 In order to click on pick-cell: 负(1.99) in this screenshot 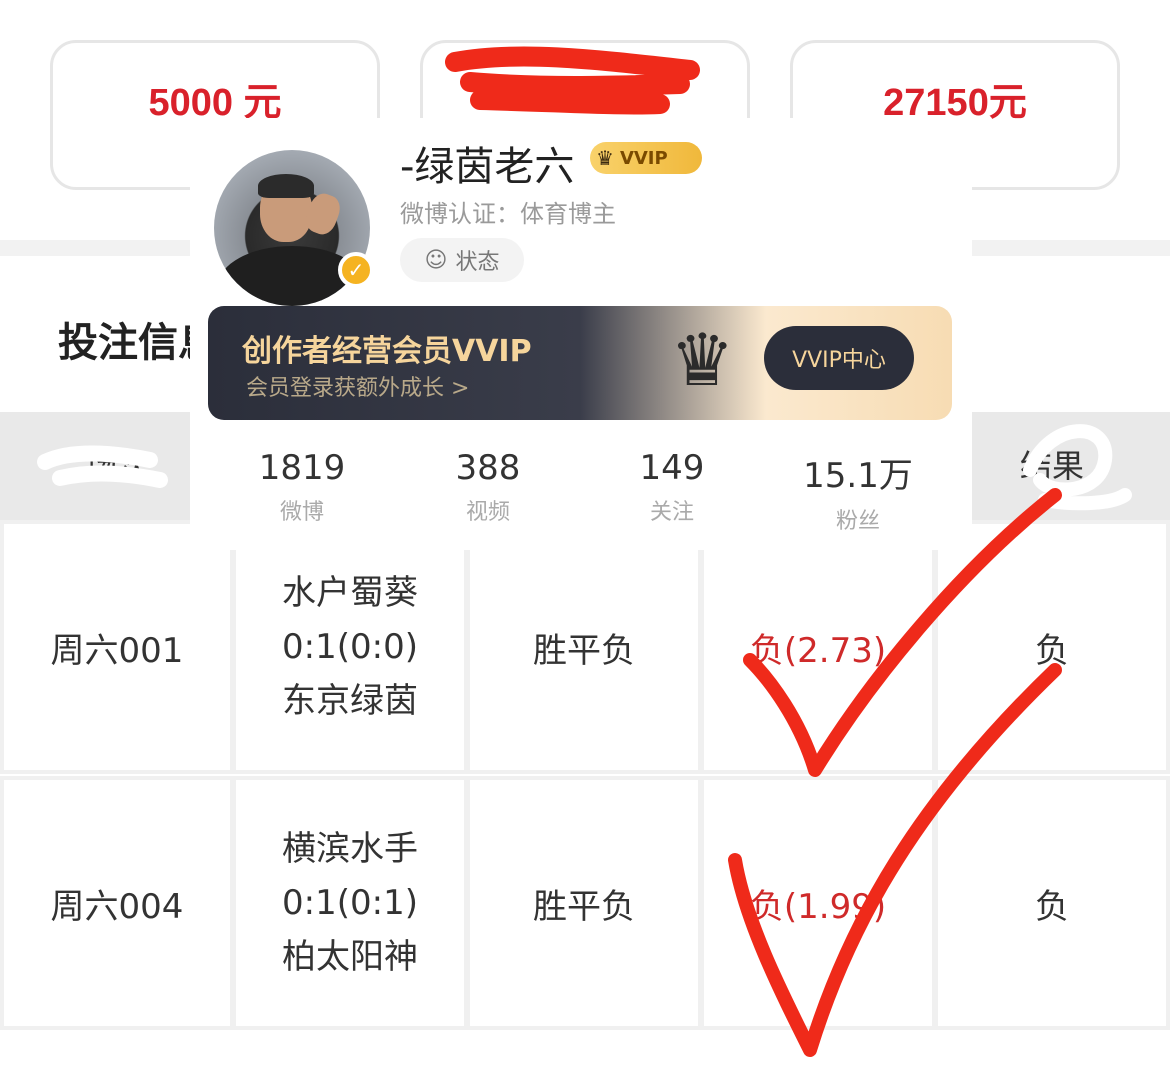, I will do `click(818, 903)`.